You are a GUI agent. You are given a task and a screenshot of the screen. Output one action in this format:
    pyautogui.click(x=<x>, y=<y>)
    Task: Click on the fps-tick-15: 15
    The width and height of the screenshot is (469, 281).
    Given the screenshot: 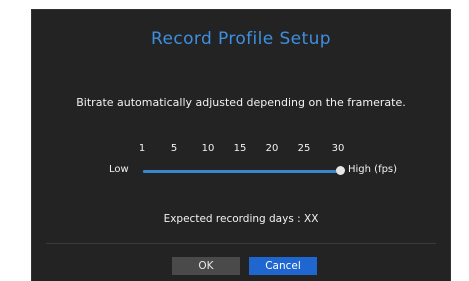 What is the action you would take?
    pyautogui.click(x=240, y=148)
    